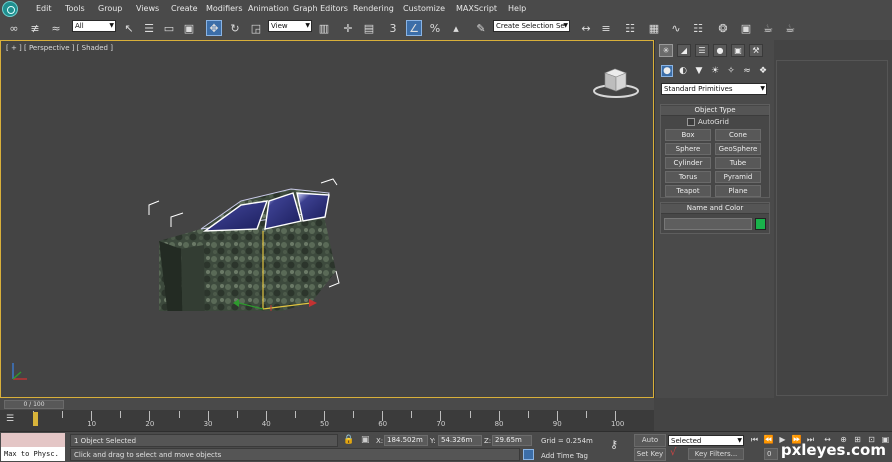 Image resolution: width=892 pixels, height=462 pixels. What do you see at coordinates (348, 28) in the screenshot?
I see `manipulate-icon: ✛` at bounding box center [348, 28].